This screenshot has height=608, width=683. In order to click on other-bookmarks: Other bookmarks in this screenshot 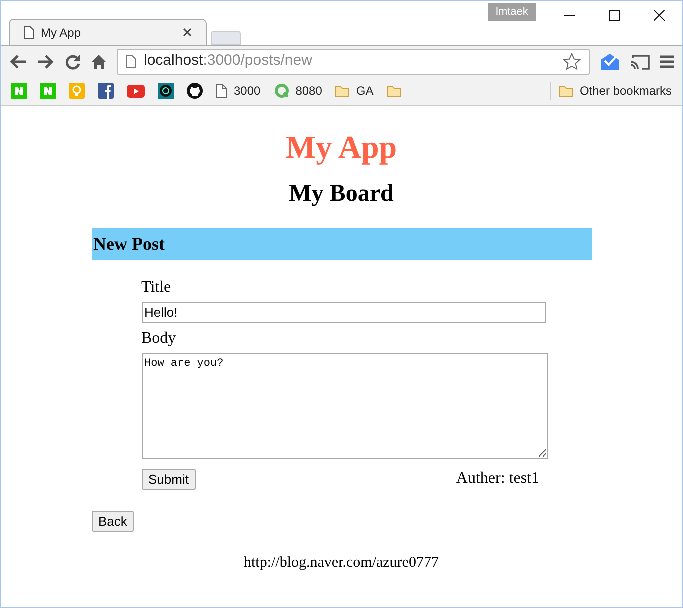, I will do `click(611, 91)`.